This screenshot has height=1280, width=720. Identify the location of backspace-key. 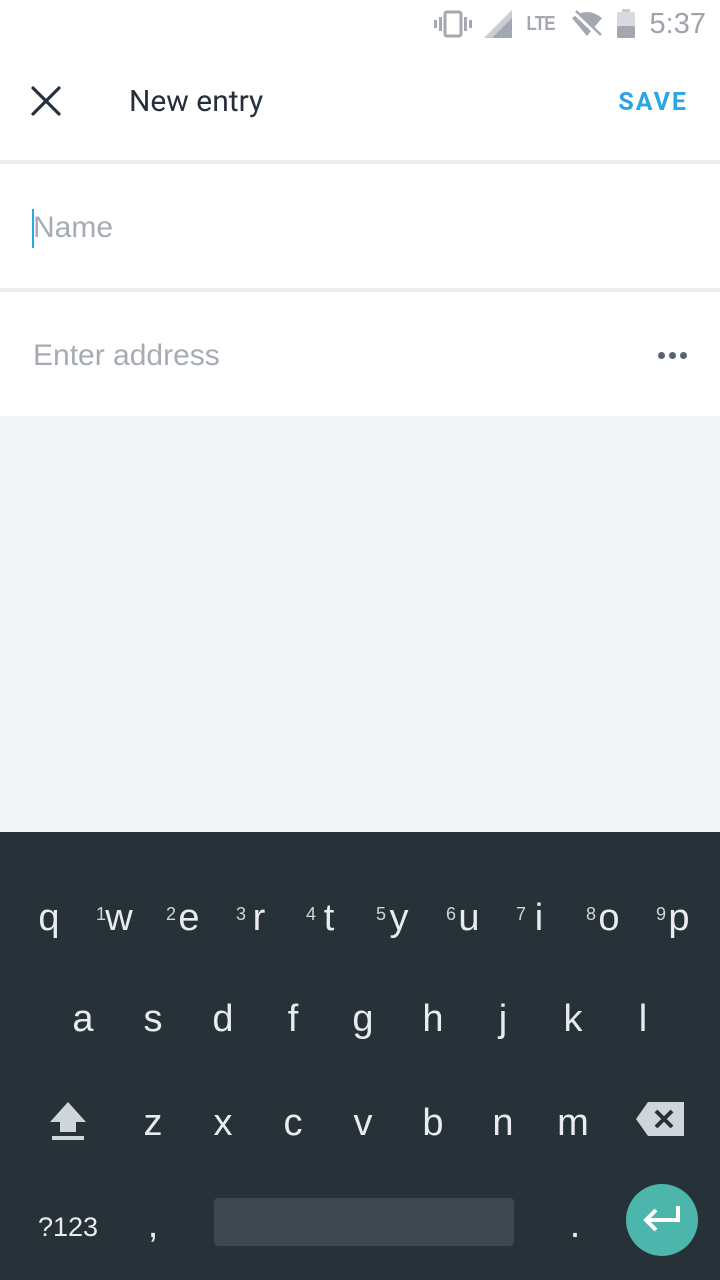
(661, 1120).